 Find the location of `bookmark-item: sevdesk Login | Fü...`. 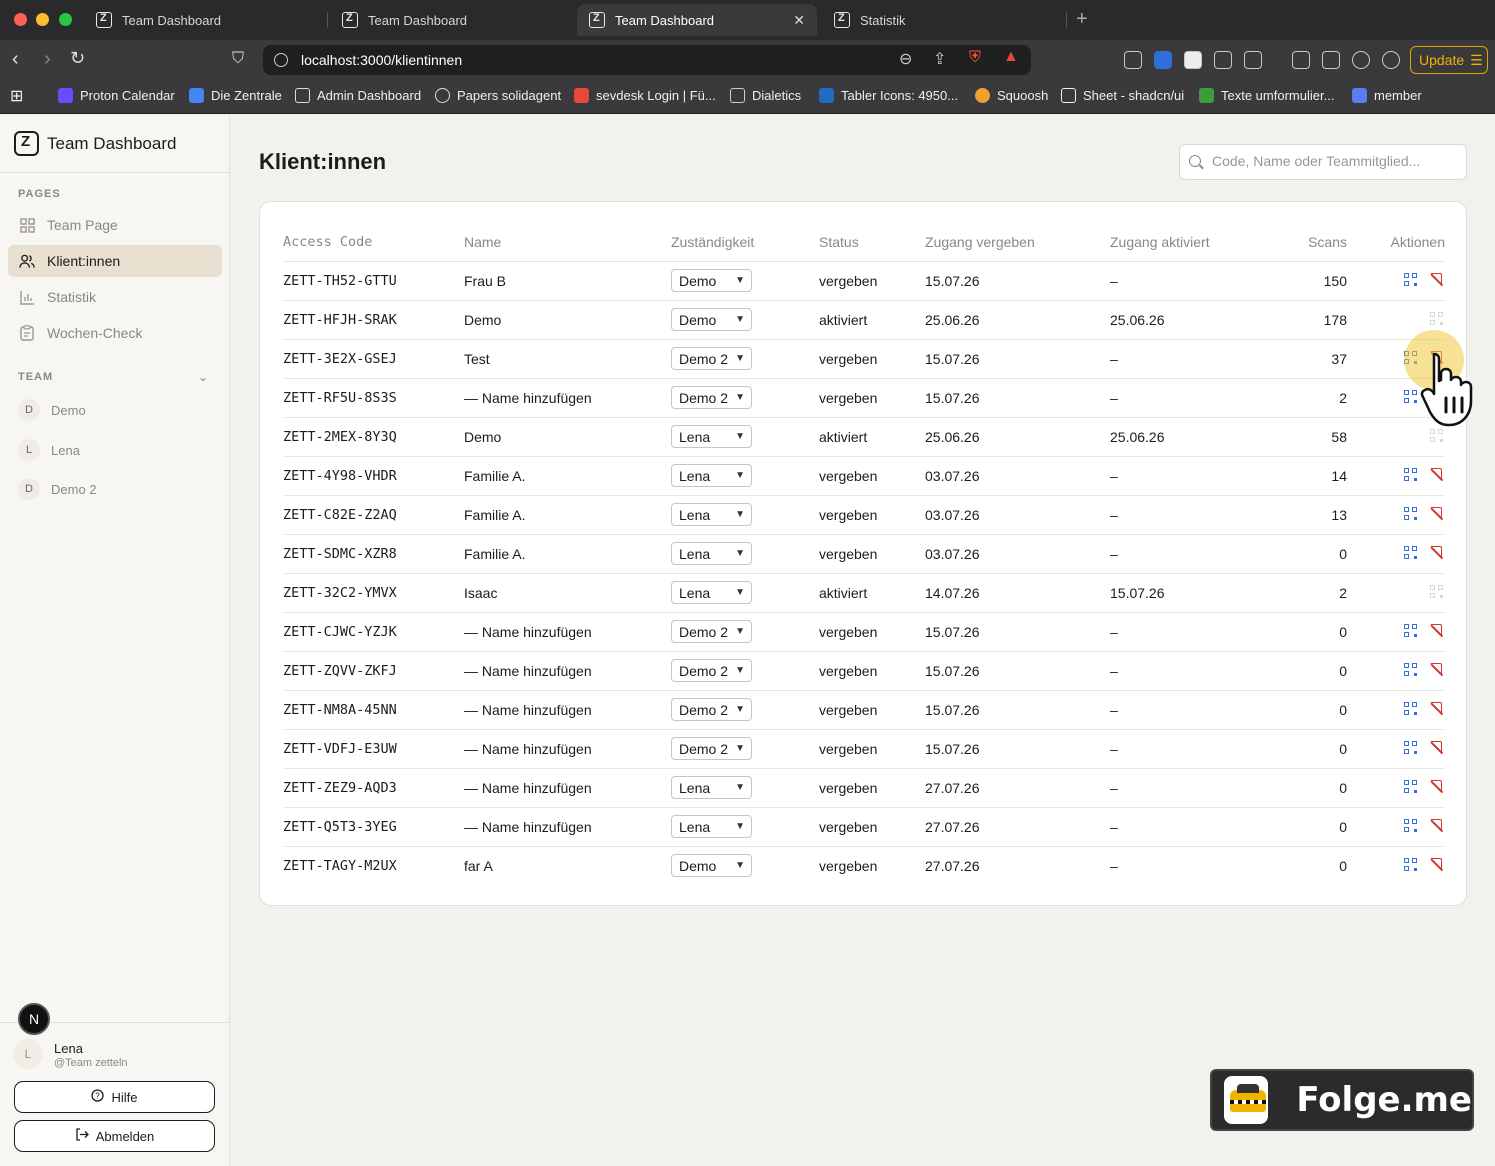

bookmark-item: sevdesk Login | Fü... is located at coordinates (645, 95).